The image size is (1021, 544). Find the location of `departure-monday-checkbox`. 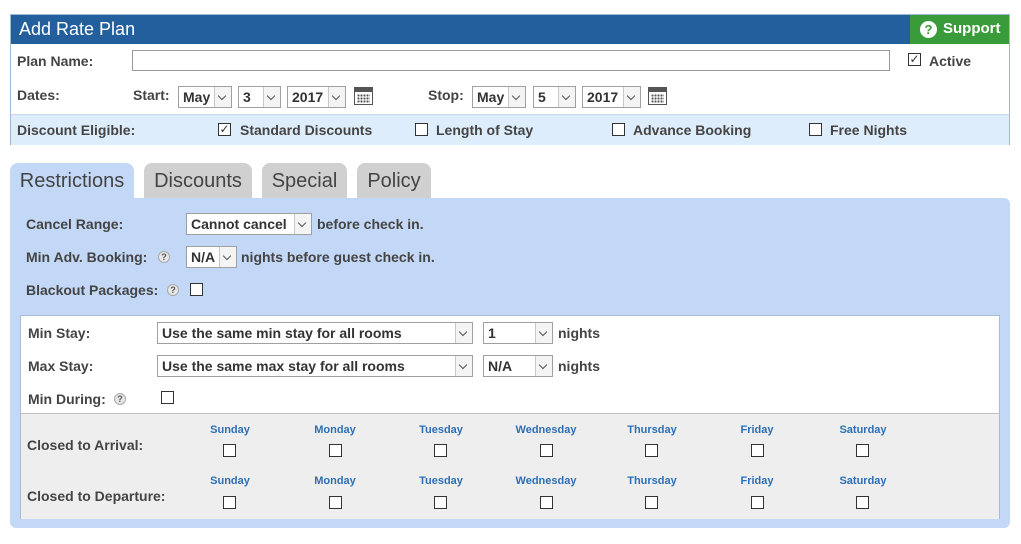

departure-monday-checkbox is located at coordinates (335, 502).